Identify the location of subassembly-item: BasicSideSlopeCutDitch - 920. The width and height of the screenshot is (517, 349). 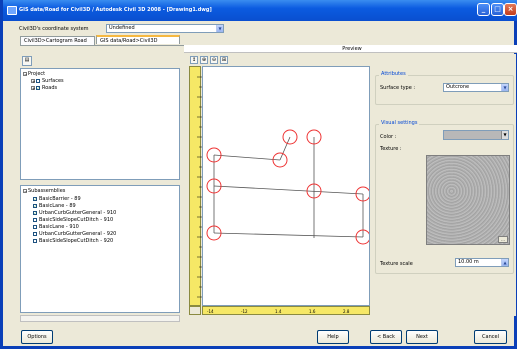
(73, 241).